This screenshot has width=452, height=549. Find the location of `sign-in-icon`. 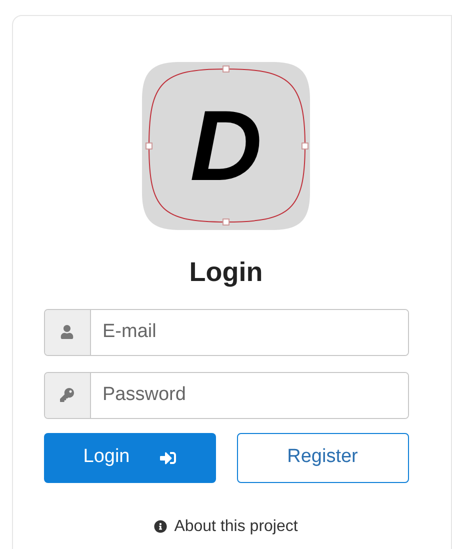

sign-in-icon is located at coordinates (168, 458).